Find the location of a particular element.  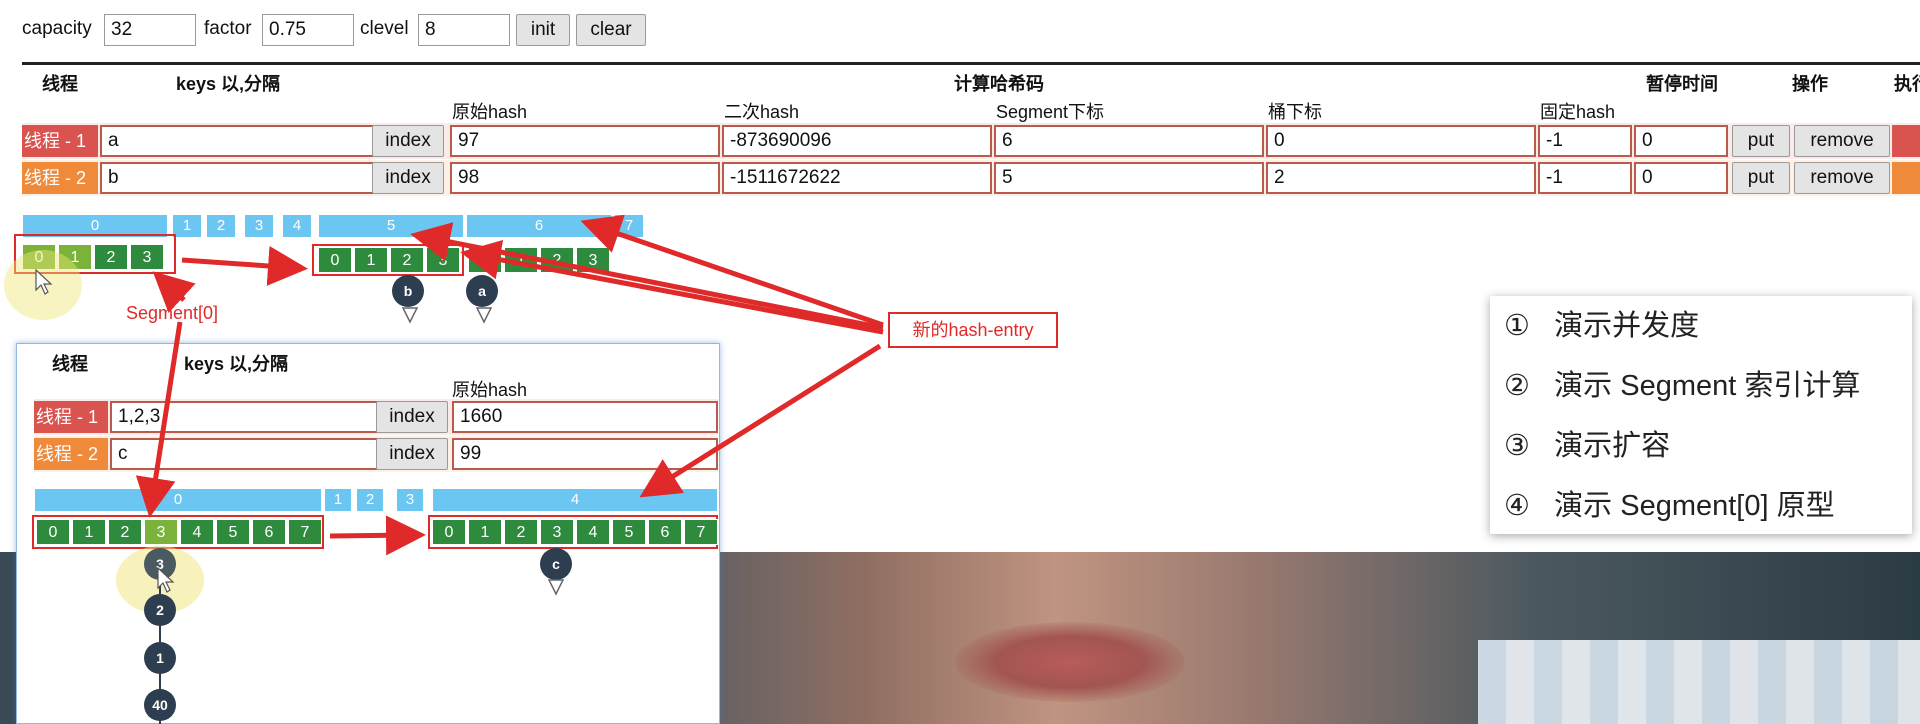

menu-item-segment-index: ② 演示 Segment 索引计算 is located at coordinates (1682, 383).